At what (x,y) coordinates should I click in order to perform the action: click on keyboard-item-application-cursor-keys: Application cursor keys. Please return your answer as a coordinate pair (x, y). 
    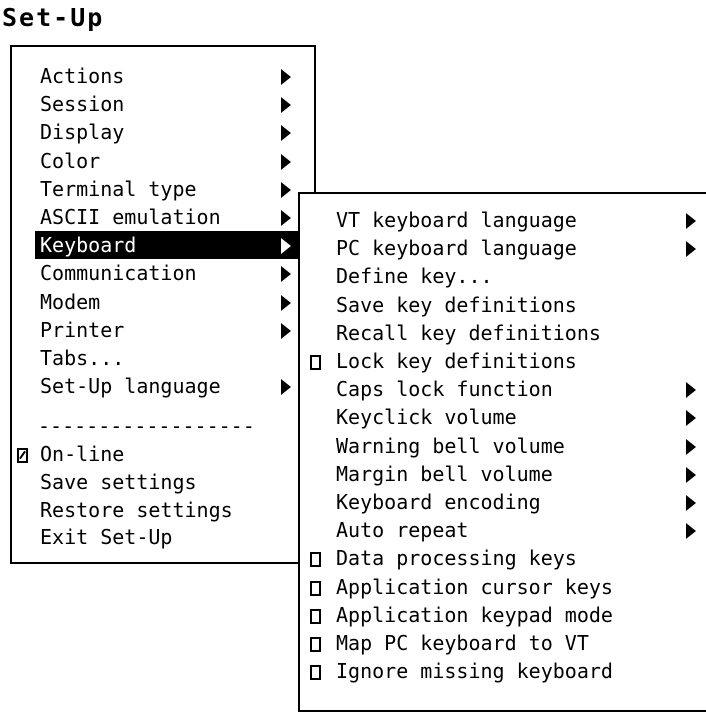
    Looking at the image, I should click on (504, 587).